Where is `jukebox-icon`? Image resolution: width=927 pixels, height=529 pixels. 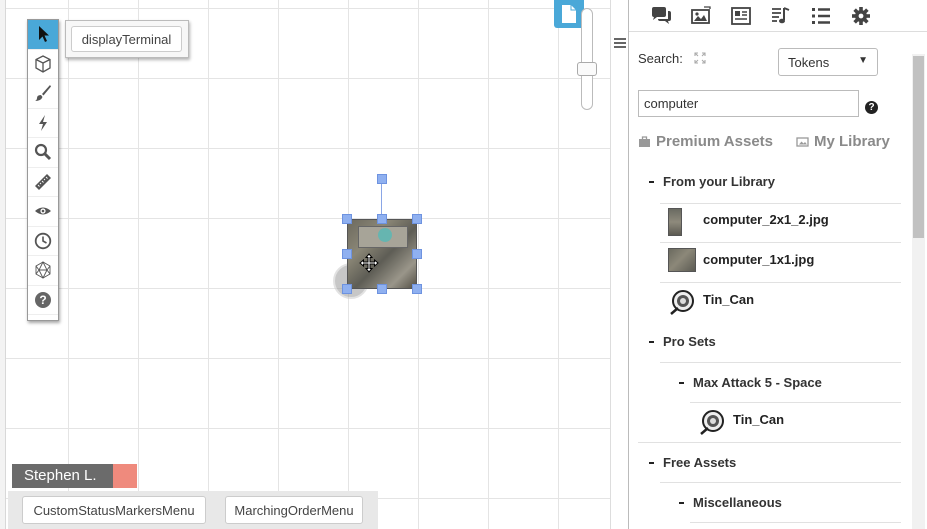 jukebox-icon is located at coordinates (781, 16).